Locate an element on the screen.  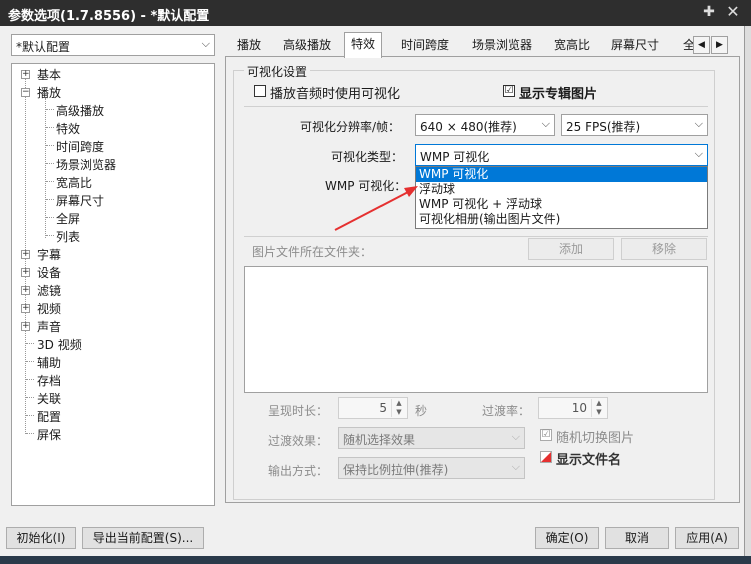
tree-item-config: 配置 is located at coordinates (49, 416).